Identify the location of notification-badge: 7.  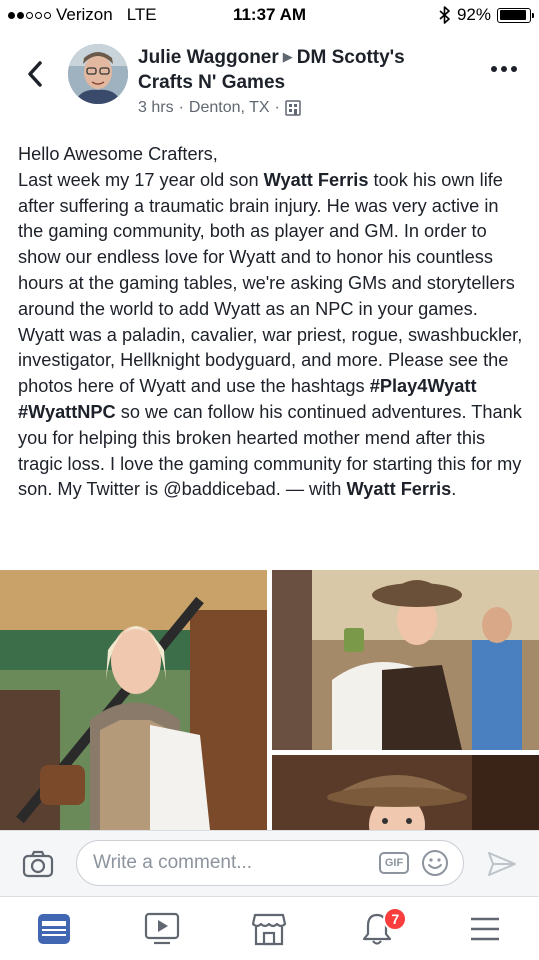
(395, 919).